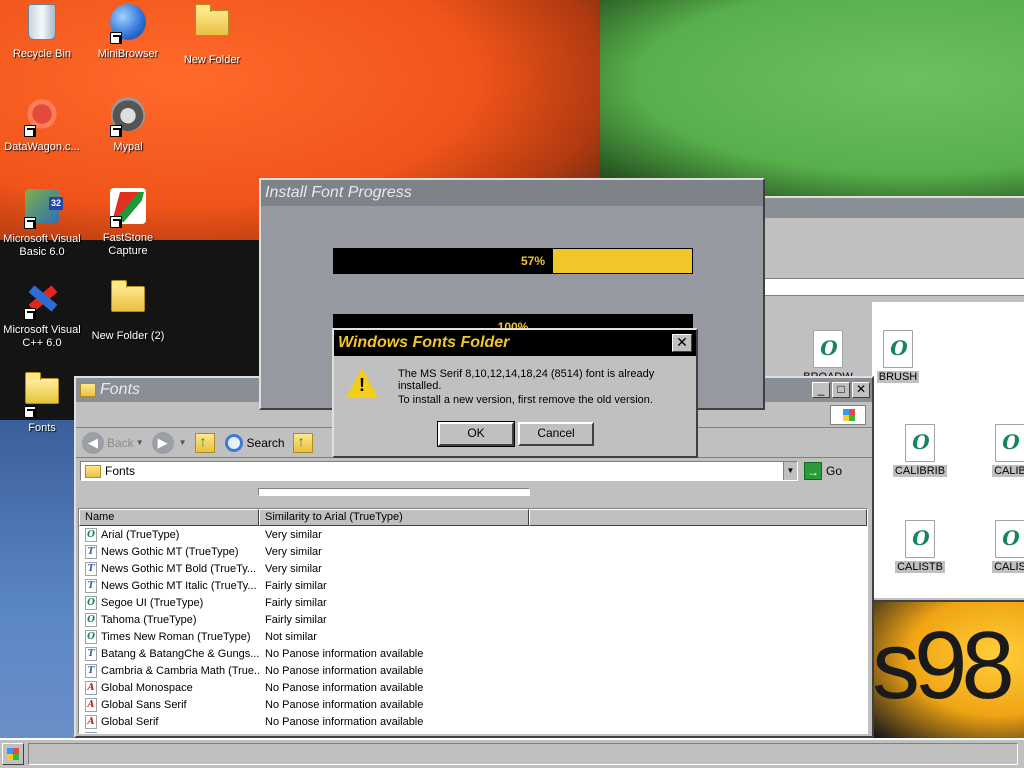 The width and height of the screenshot is (1024, 768). What do you see at coordinates (473, 636) in the screenshot?
I see `table-row: O Times New Roman (TrueType) Not similar` at bounding box center [473, 636].